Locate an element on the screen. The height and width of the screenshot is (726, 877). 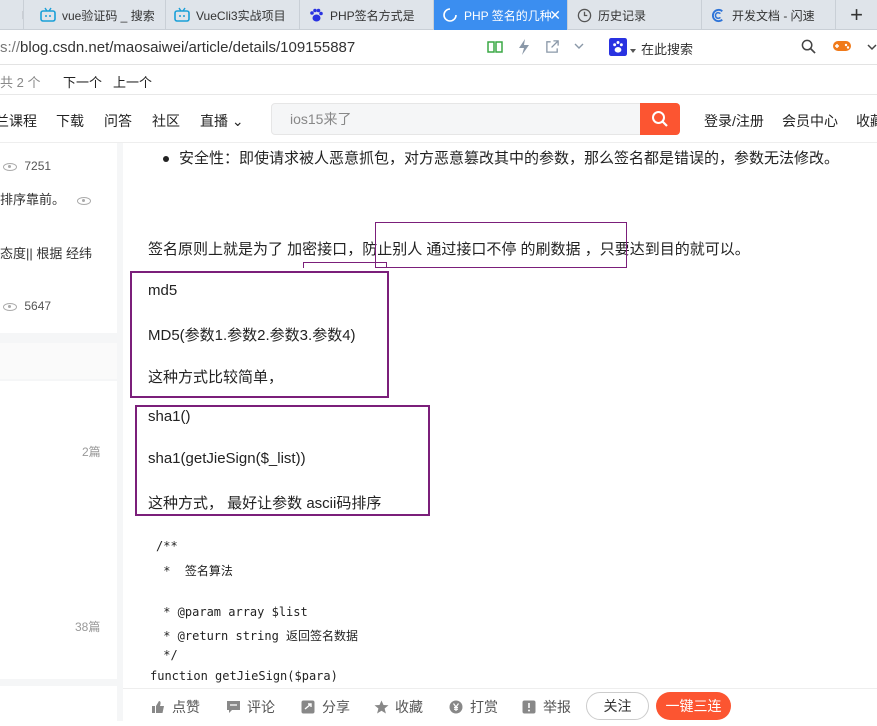
tab-php-signature-active: PHP 签名的几种 ✕ is located at coordinates (501, 15).